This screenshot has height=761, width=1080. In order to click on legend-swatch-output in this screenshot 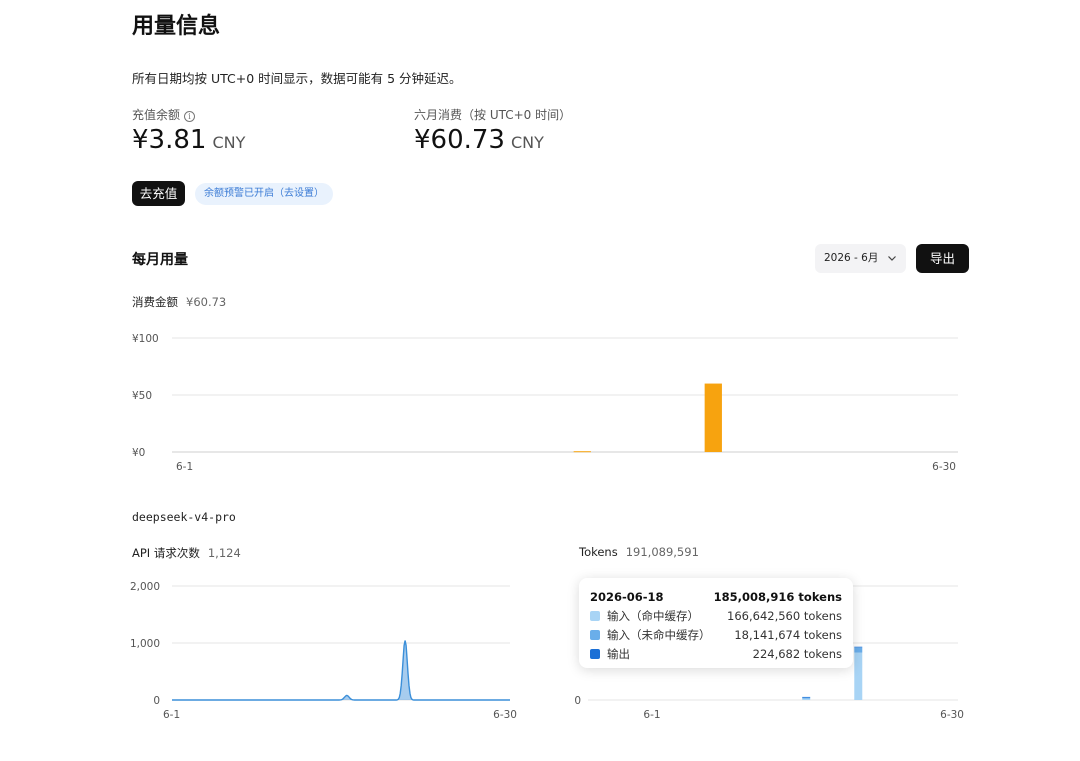, I will do `click(595, 653)`.